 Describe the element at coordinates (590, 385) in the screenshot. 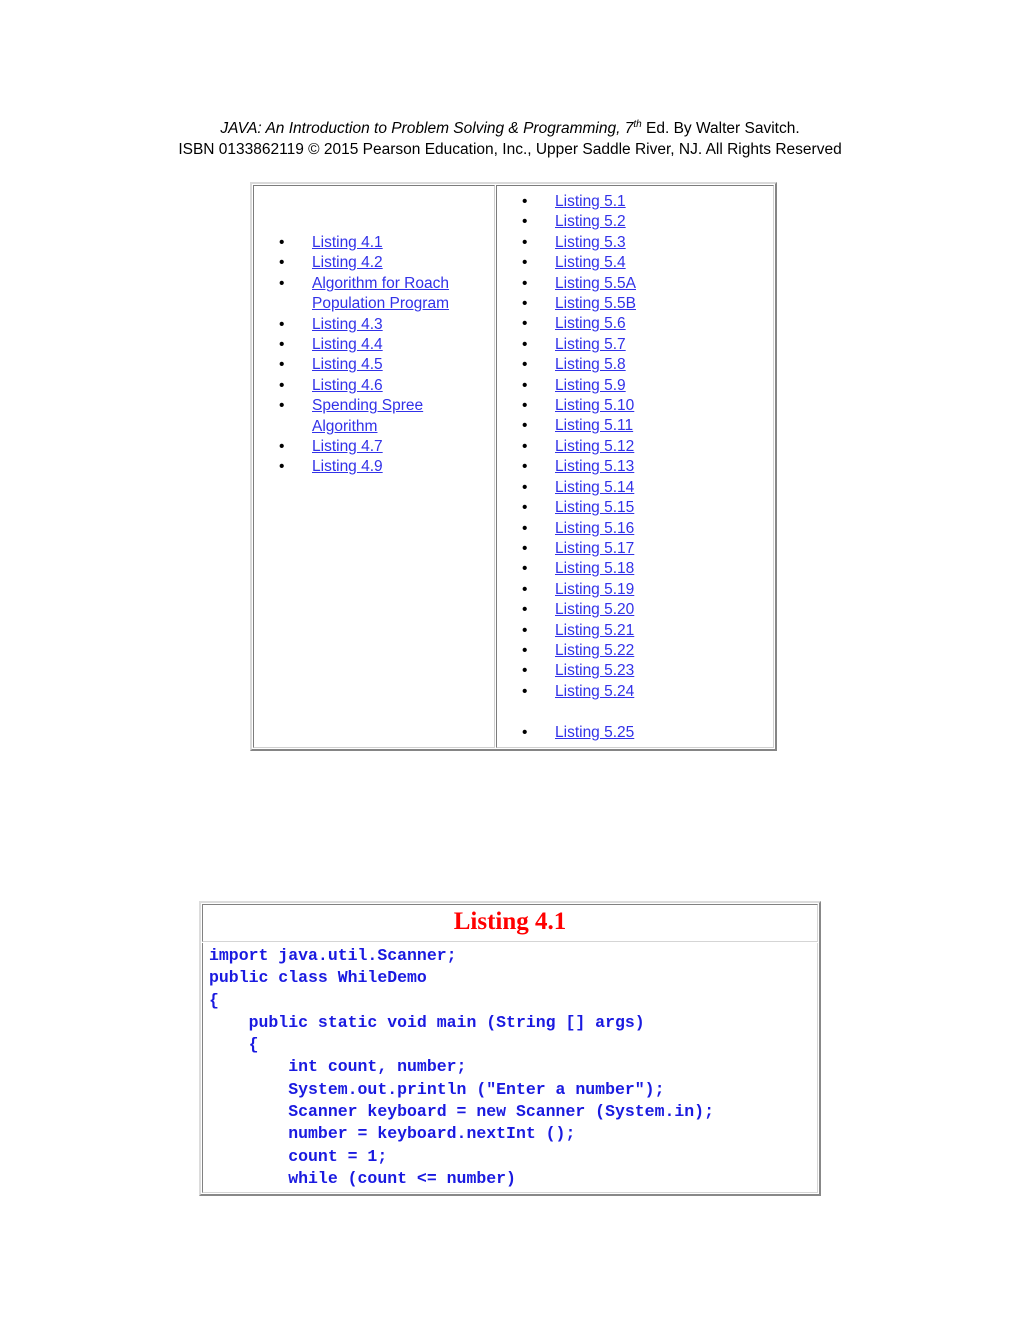

I see `listing-link: Listing 5.9` at that location.